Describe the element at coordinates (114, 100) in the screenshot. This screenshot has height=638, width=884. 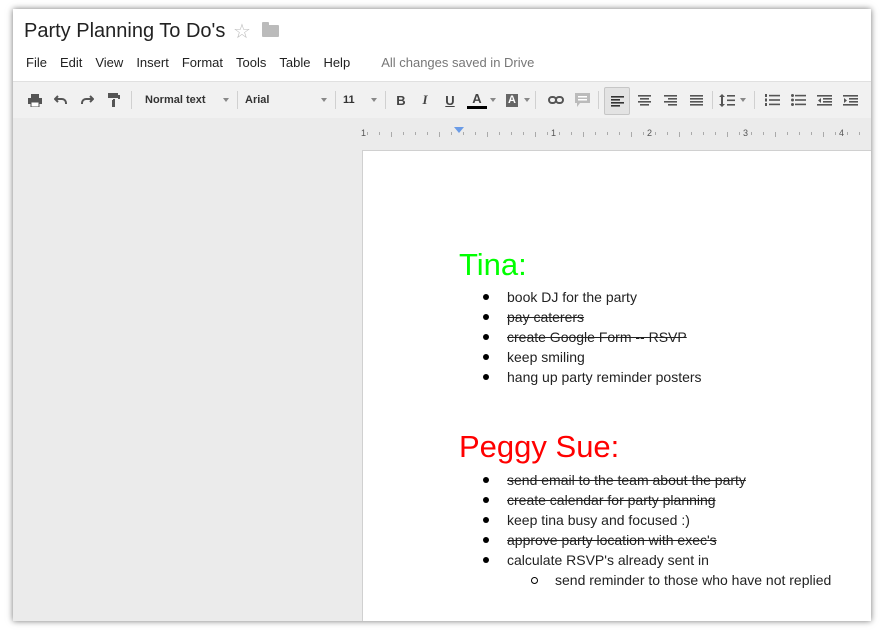
I see `paint-format-icon` at that location.